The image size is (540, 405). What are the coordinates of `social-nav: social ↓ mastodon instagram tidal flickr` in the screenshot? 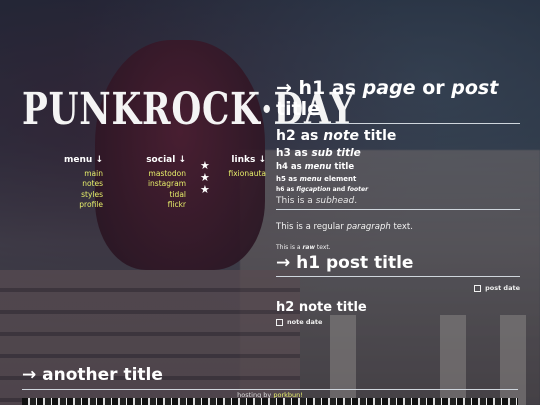 It's located at (163, 182).